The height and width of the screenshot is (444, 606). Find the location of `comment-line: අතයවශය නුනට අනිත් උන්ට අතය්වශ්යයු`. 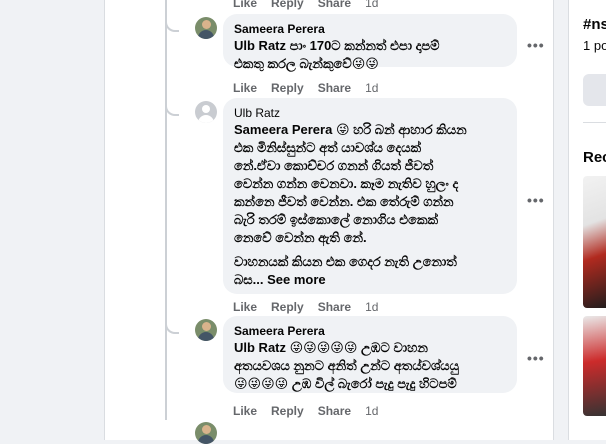

comment-line: අතයවශය නුනට අනිත් උන්ට අතය්වශ්යයු is located at coordinates (346, 365).